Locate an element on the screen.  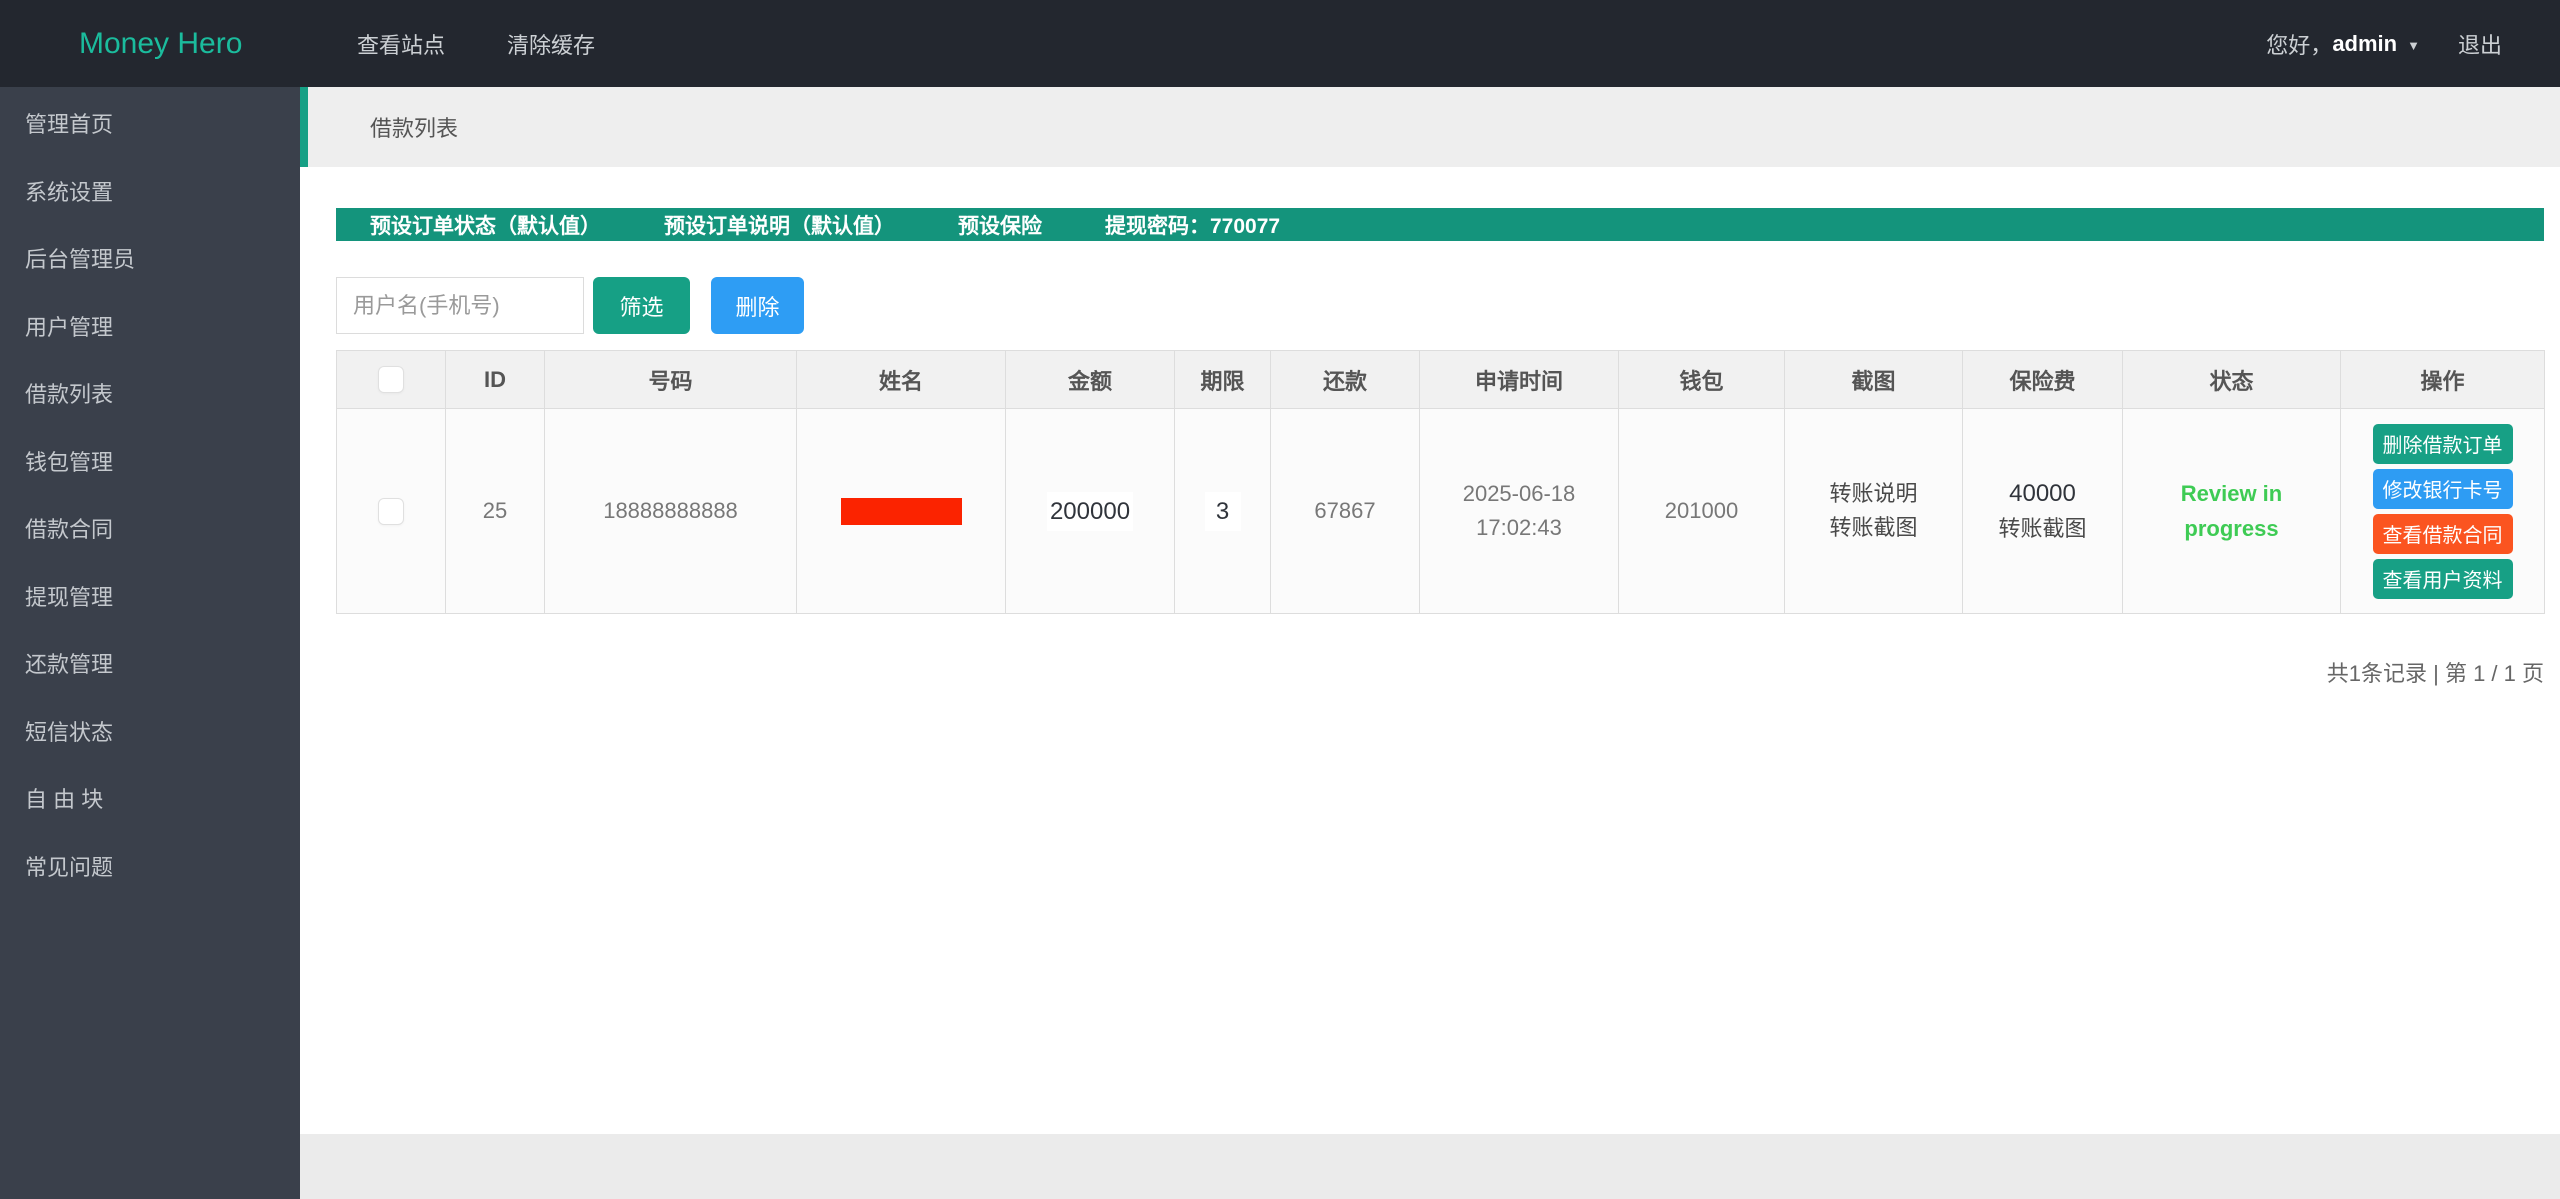
header-phone: 号码 is located at coordinates (670, 379).